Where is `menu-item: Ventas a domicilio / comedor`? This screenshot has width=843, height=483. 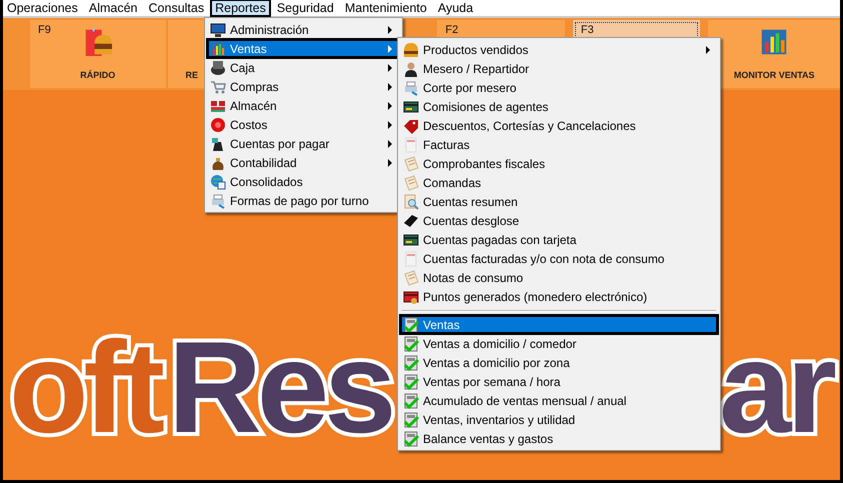 menu-item: Ventas a domicilio / comedor is located at coordinates (559, 343).